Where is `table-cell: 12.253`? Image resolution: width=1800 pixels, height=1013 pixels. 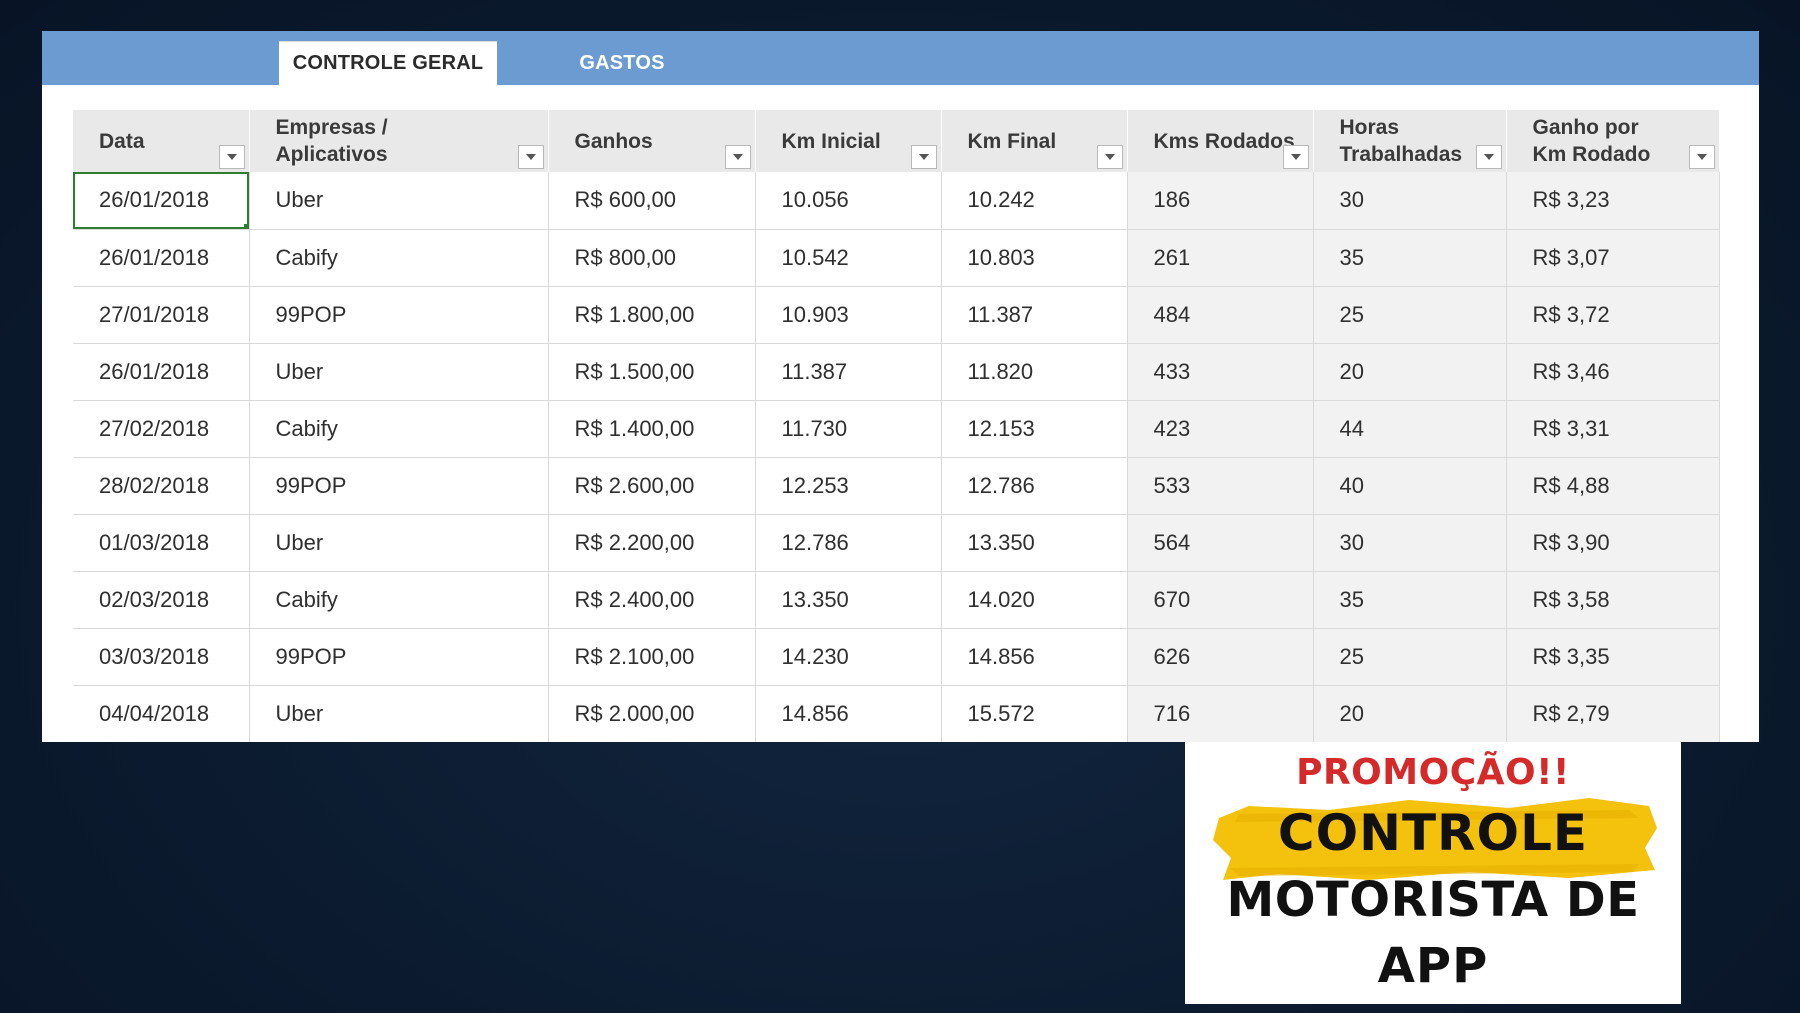 table-cell: 12.253 is located at coordinates (848, 486).